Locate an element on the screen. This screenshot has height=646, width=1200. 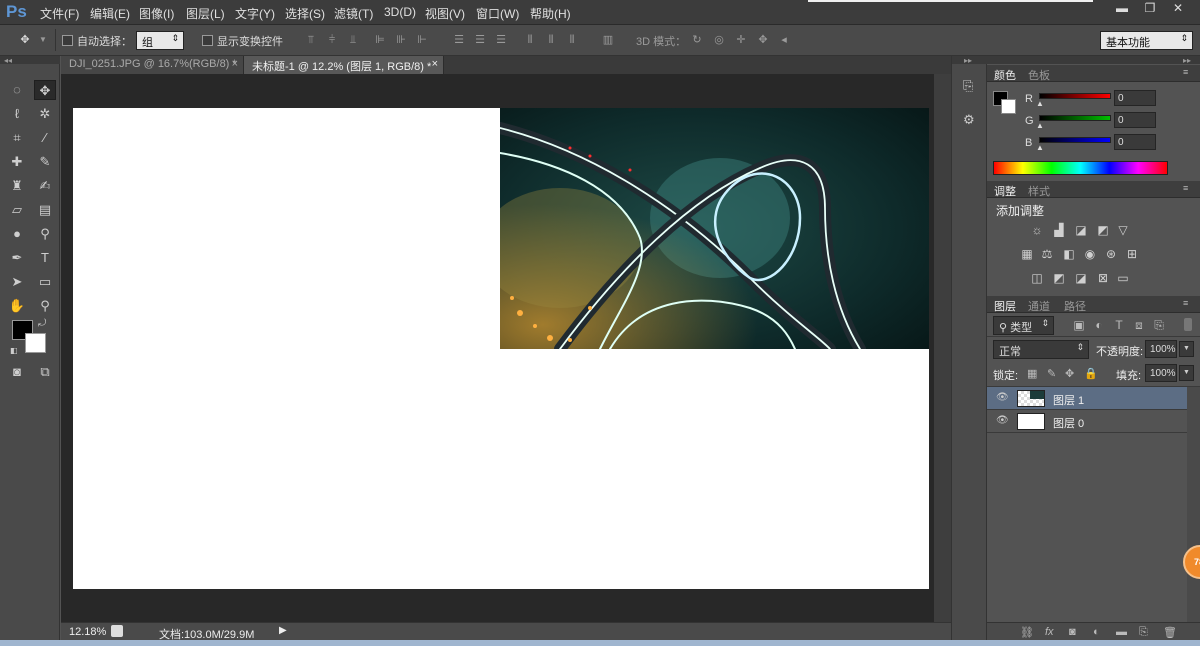
move-tool-icon: ✥ is located at coordinates (45, 90).